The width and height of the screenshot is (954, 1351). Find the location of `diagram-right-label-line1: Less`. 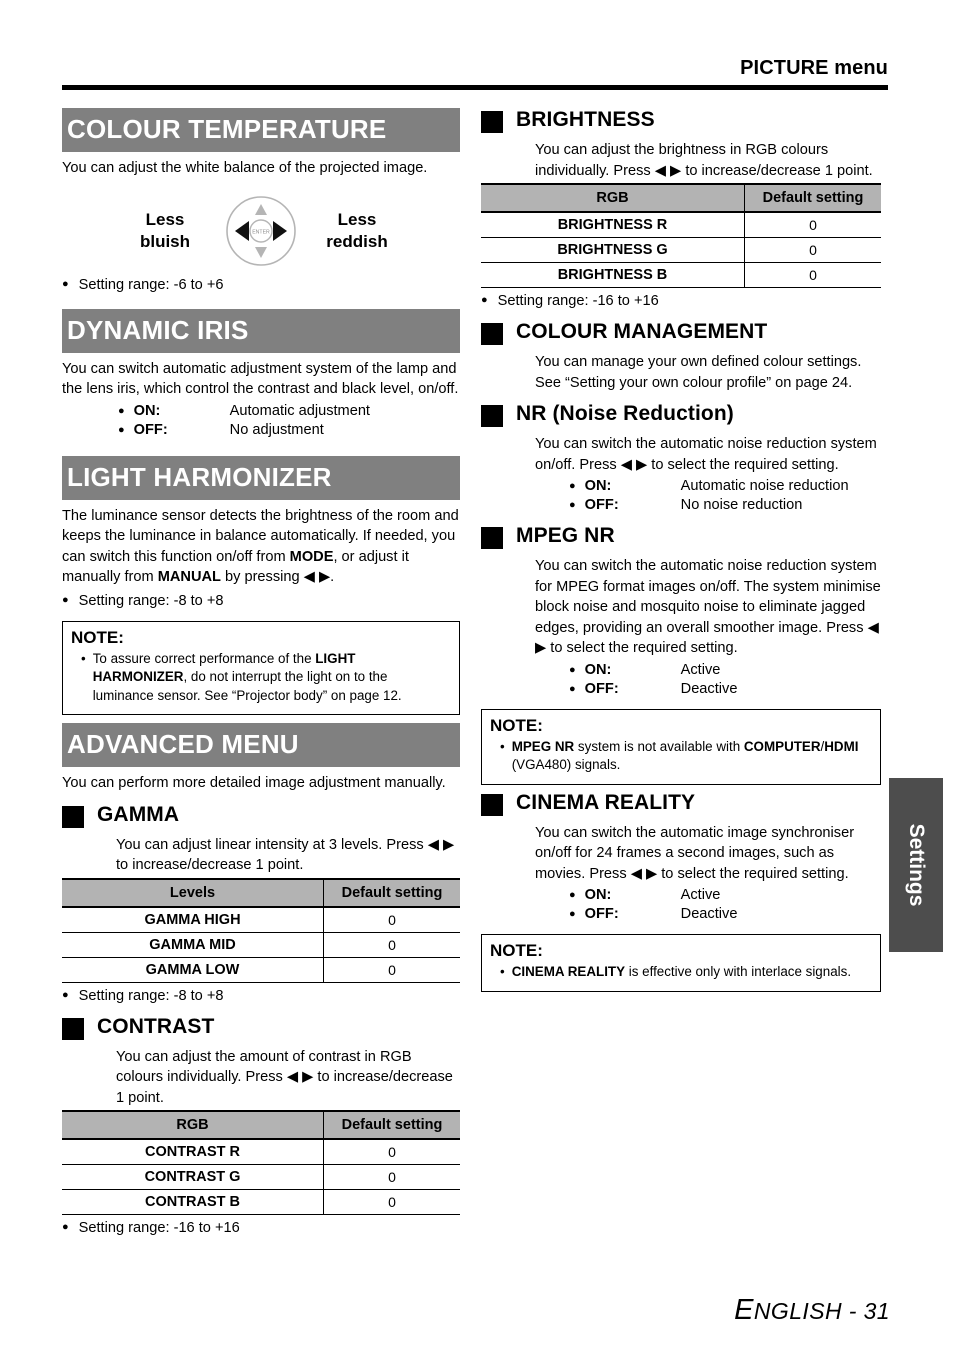

diagram-right-label-line1: Less is located at coordinates (357, 219).